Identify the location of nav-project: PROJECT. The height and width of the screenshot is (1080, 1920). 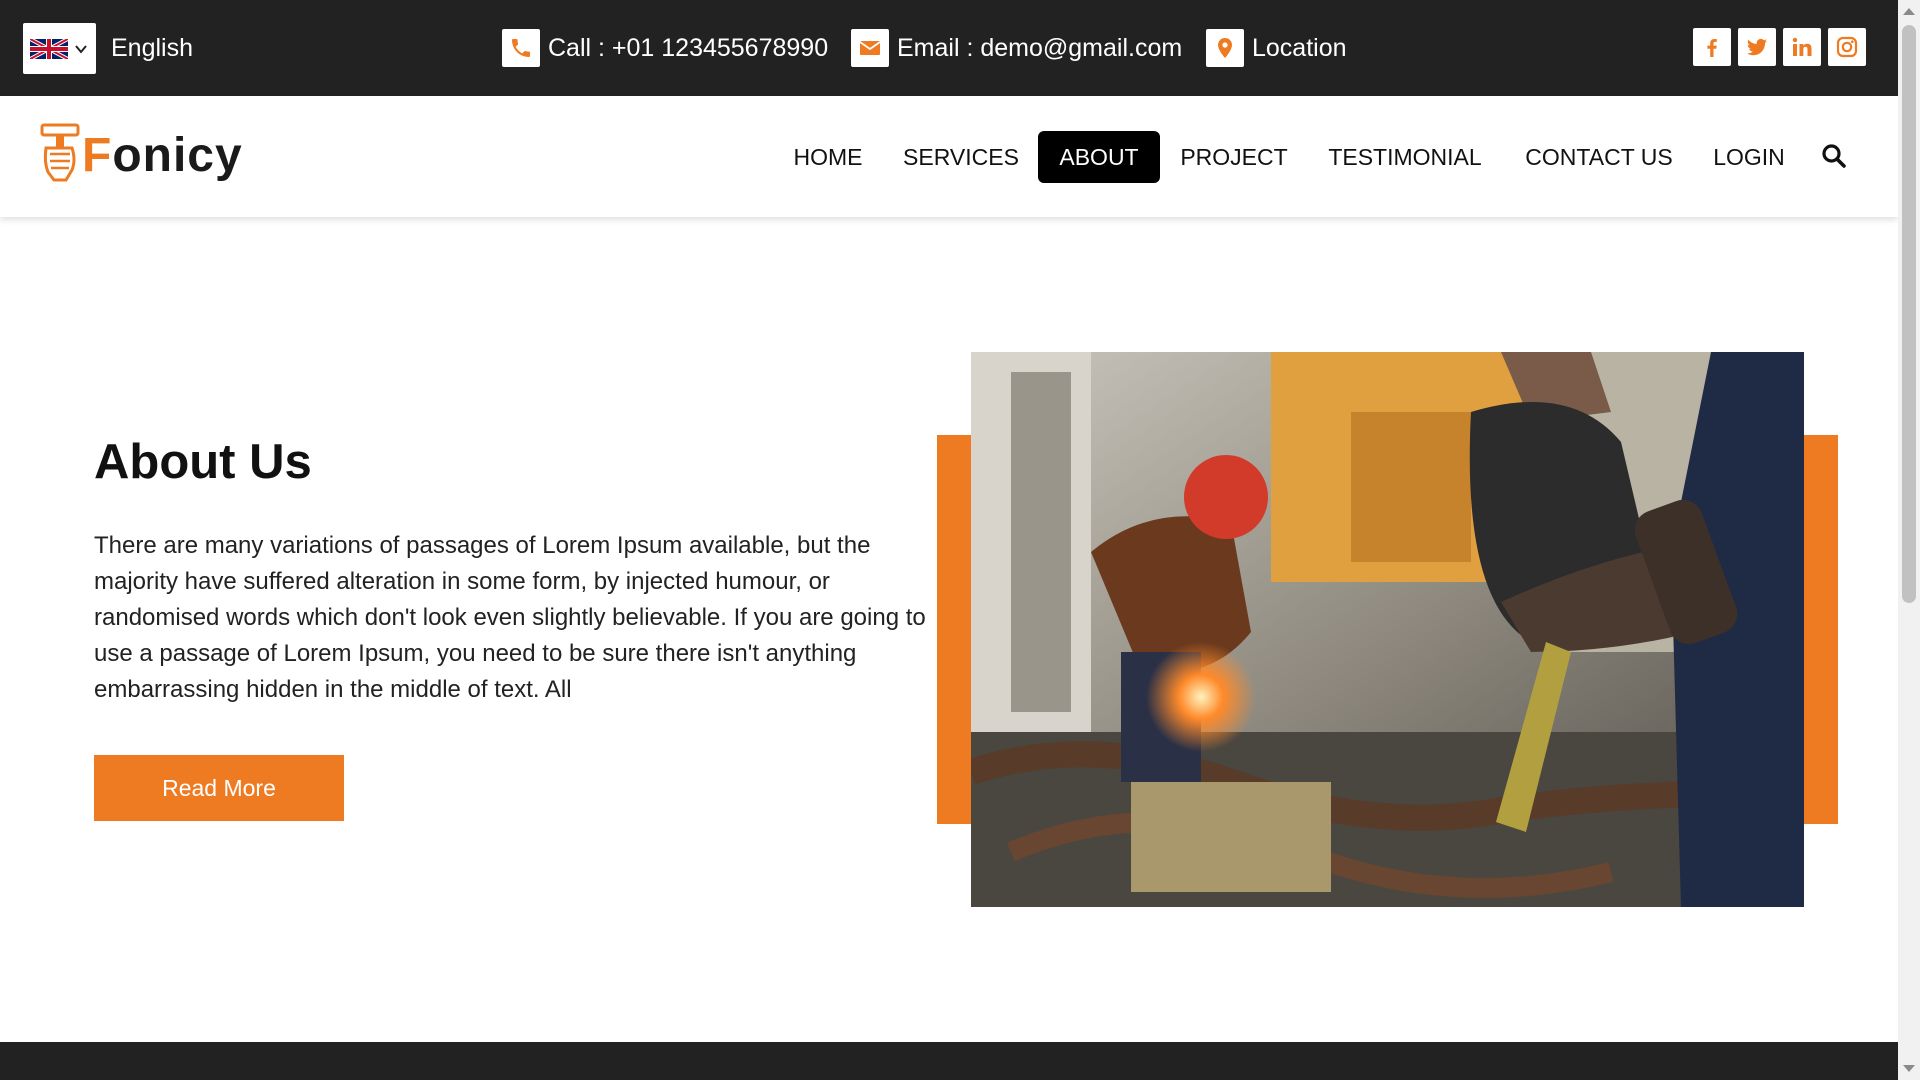
(1234, 157).